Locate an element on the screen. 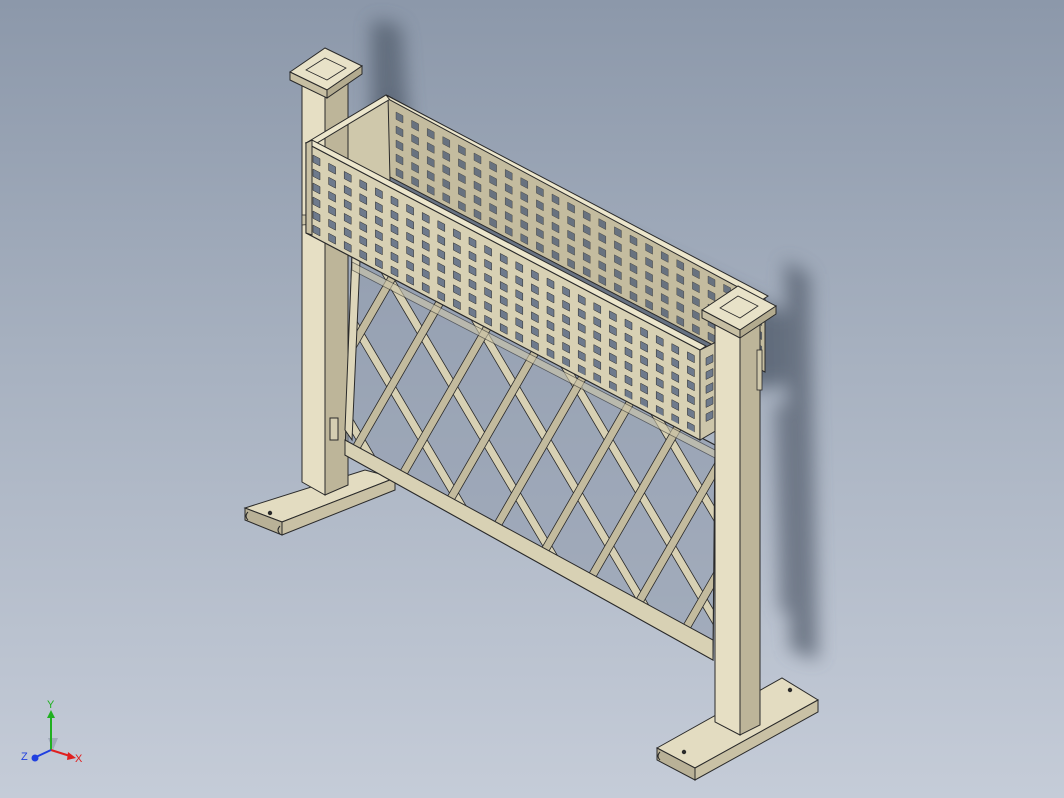 This screenshot has width=1064, height=798. axis-triad: Y X Z is located at coordinates (52, 732).